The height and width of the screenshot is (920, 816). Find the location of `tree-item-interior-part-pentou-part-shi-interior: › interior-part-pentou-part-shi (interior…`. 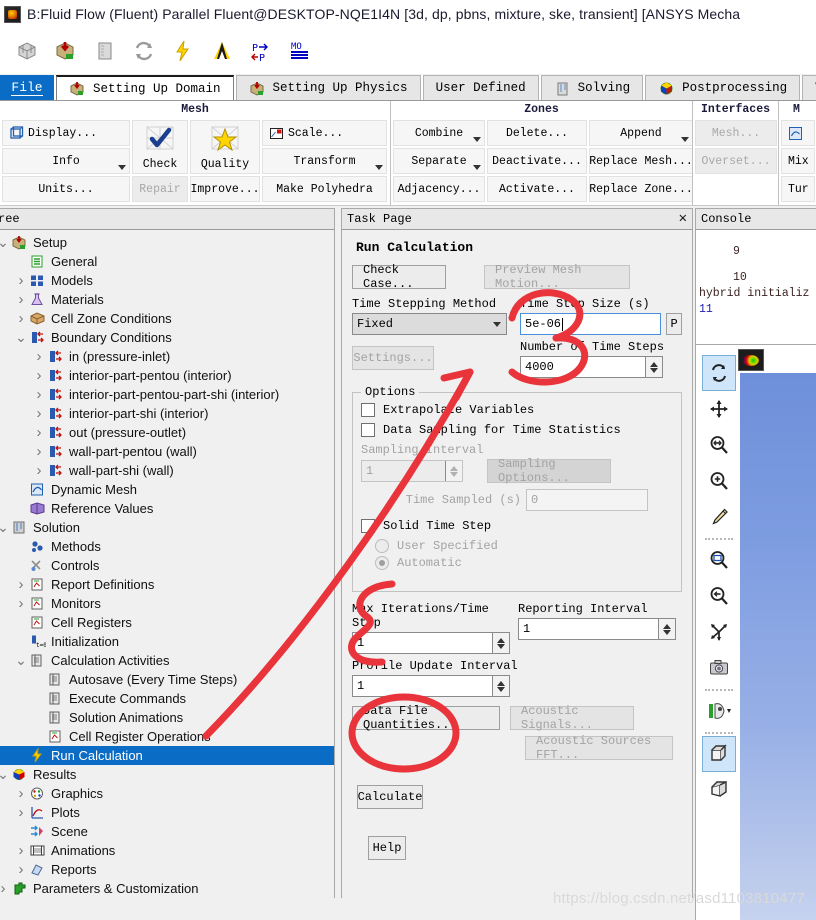

tree-item-interior-part-pentou-part-shi-interior: › interior-part-pentou-part-shi (interior… is located at coordinates (167, 394).